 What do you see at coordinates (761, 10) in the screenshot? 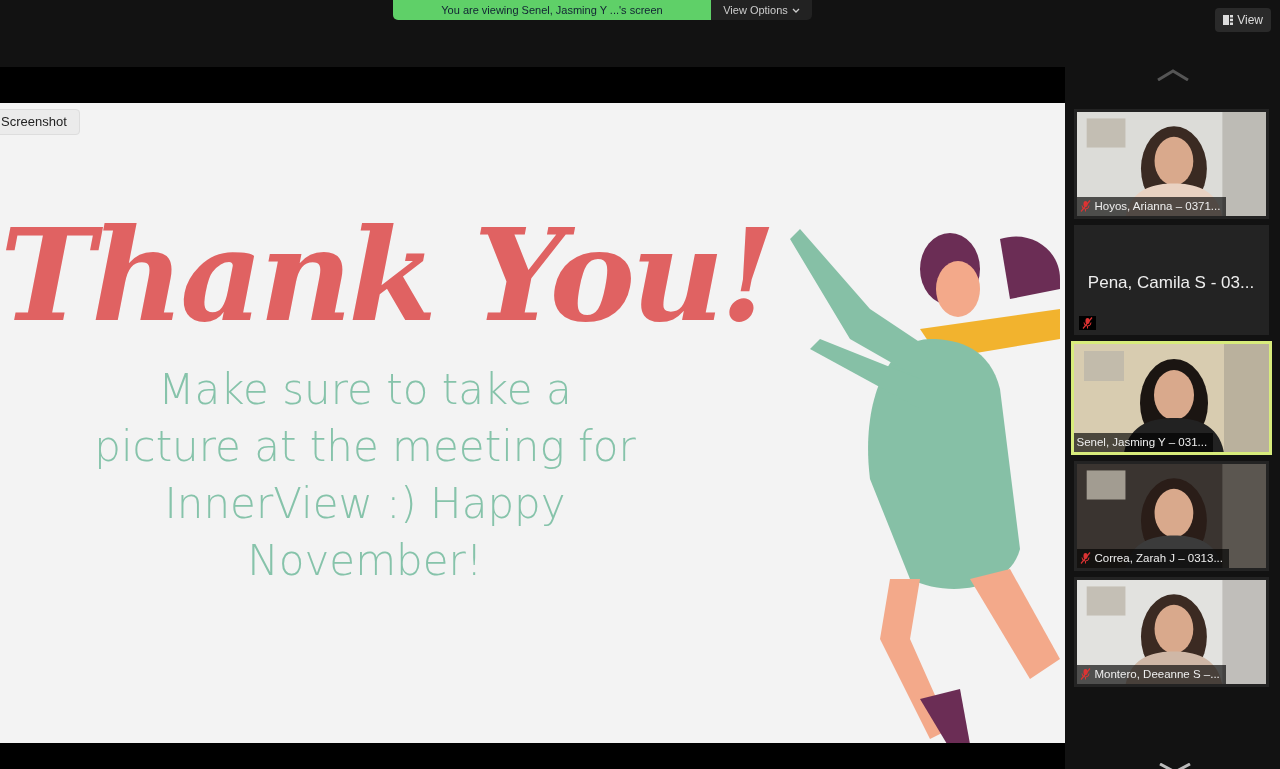
I see `view-options-button: View Options` at bounding box center [761, 10].